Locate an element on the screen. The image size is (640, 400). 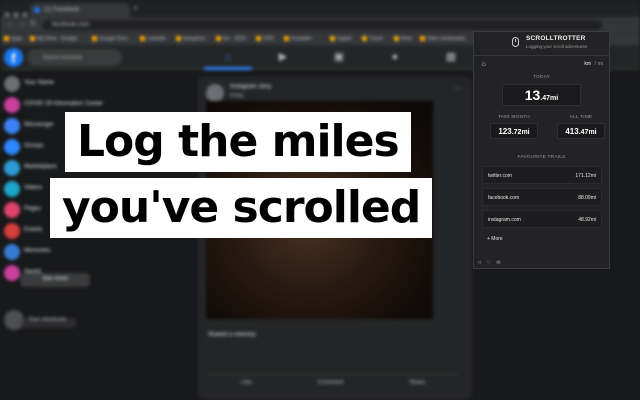
favourite-trails-label: FAVOURITE TRAILS is located at coordinates (541, 157).